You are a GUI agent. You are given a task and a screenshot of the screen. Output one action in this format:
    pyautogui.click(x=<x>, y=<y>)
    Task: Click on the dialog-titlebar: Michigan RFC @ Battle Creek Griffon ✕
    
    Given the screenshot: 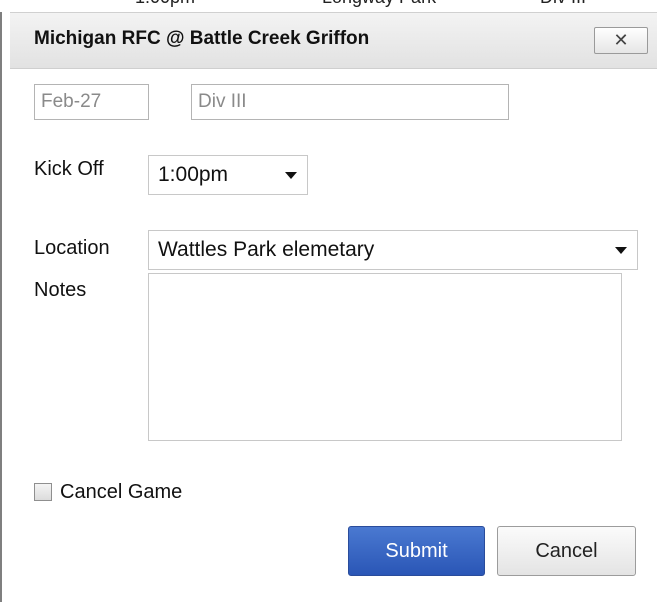 What is the action you would take?
    pyautogui.click(x=333, y=40)
    